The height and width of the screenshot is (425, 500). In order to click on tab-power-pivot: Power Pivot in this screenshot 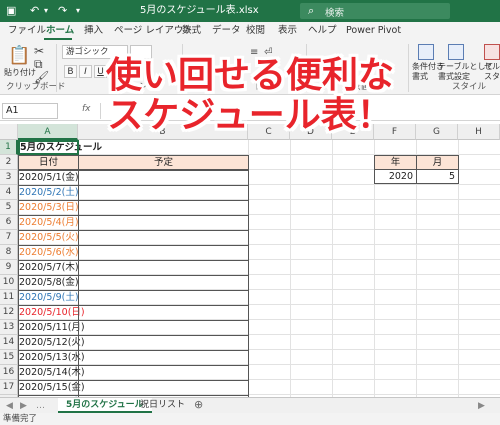, I will do `click(373, 31)`.